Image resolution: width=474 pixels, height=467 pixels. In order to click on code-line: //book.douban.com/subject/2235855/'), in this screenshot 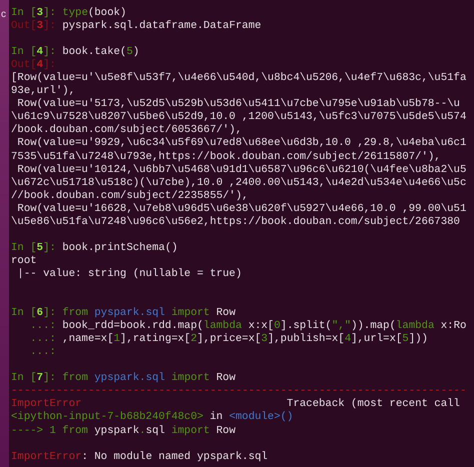, I will do `click(129, 196)`.